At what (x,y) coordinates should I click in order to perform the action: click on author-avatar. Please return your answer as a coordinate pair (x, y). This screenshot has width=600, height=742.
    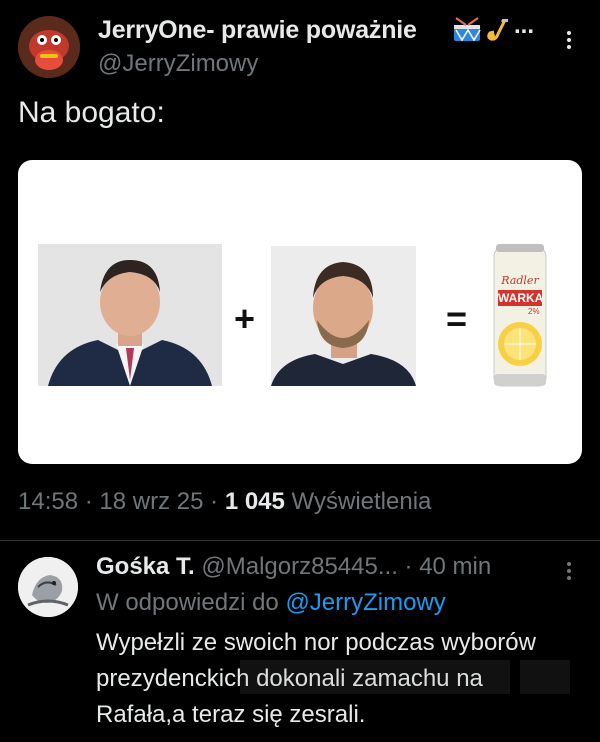
    Looking at the image, I should click on (49, 47).